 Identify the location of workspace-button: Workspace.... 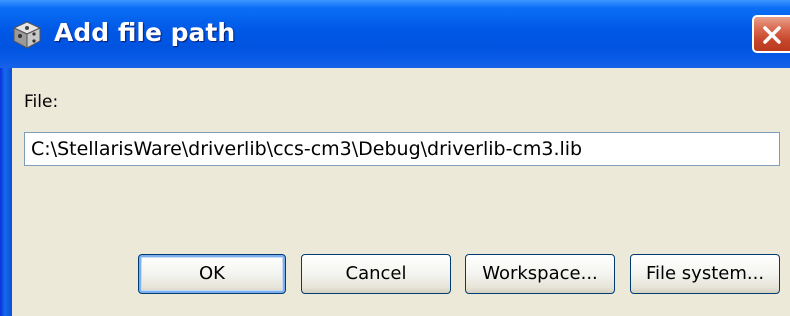
(540, 274).